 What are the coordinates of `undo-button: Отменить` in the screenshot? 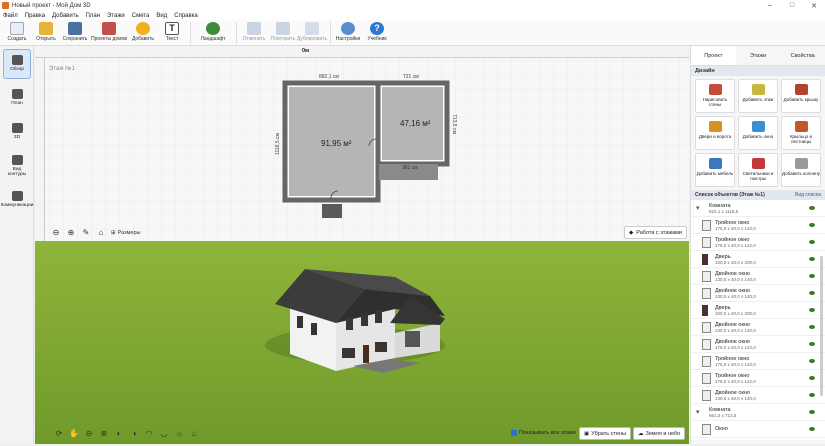 It's located at (254, 33).